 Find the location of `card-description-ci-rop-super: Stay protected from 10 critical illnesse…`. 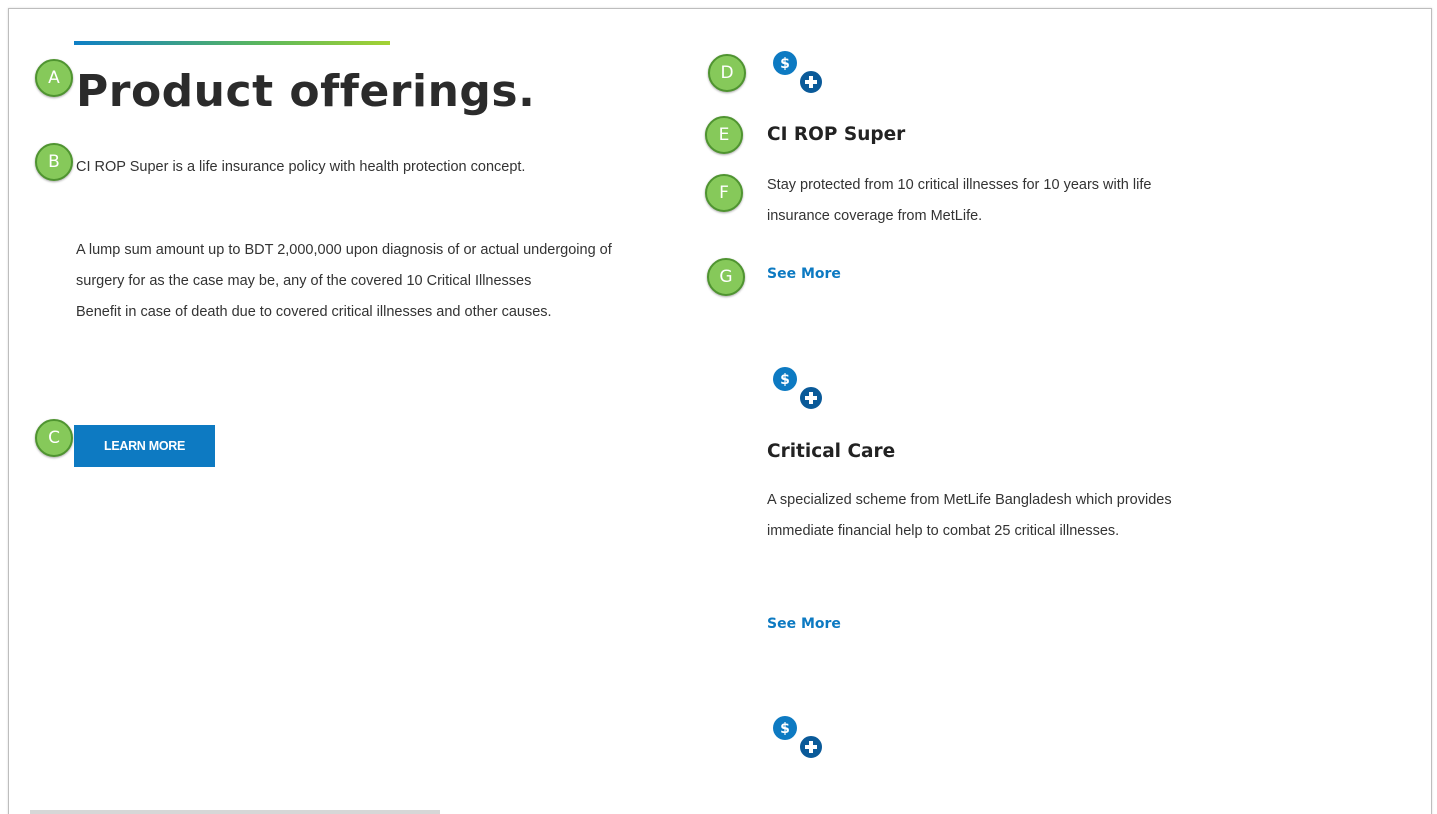

card-description-ci-rop-super: Stay protected from 10 critical illnesse… is located at coordinates (959, 200).